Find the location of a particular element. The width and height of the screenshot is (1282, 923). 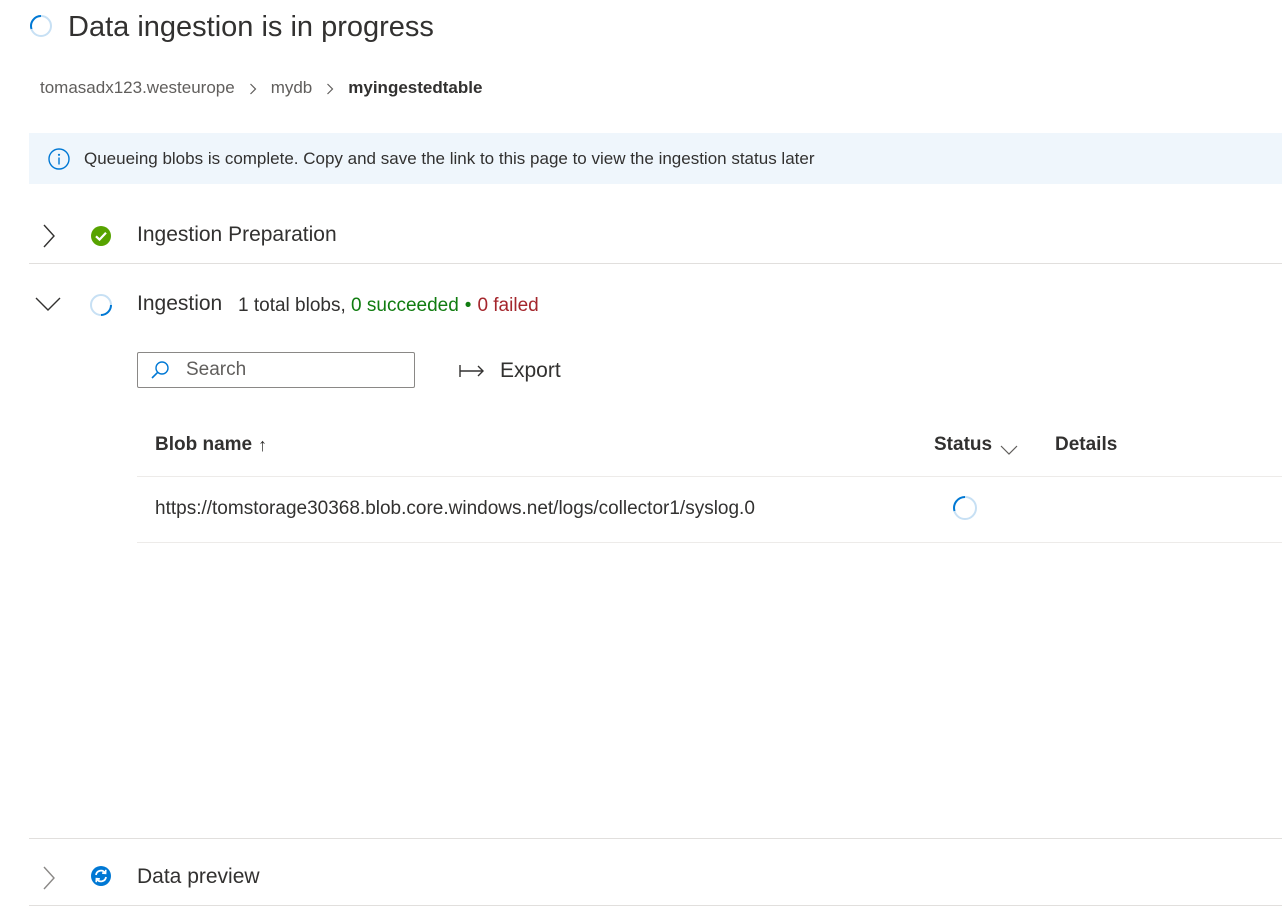

page-title: Data ingestion is in progress is located at coordinates (251, 27).